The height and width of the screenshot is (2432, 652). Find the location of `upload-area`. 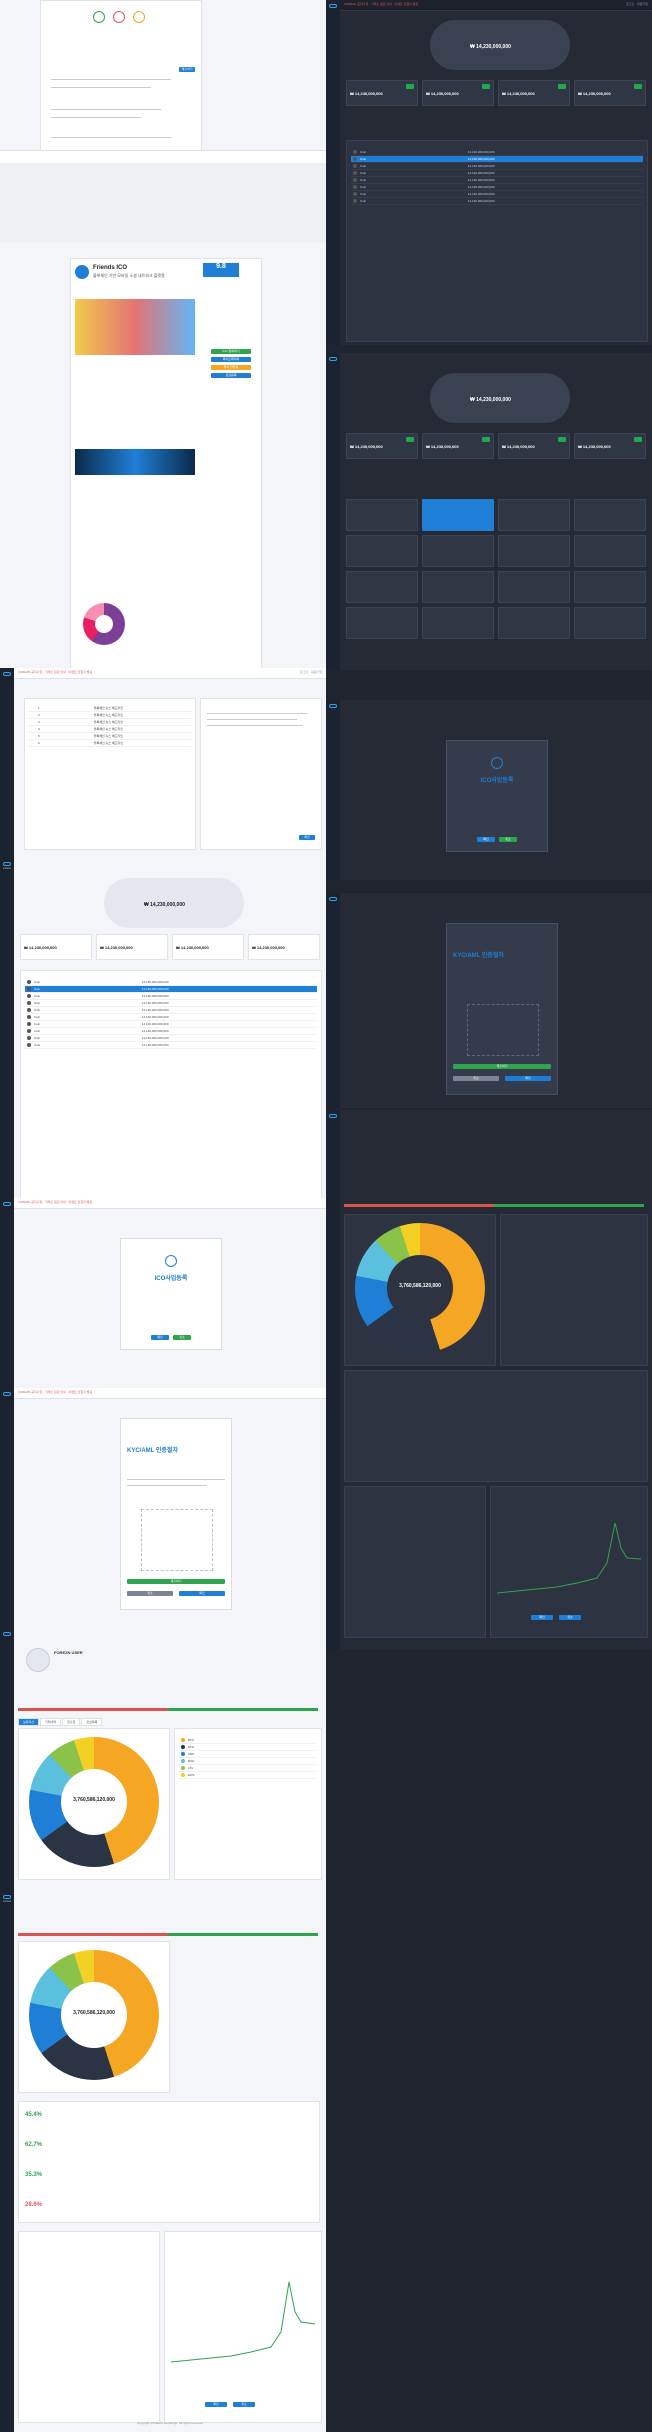

upload-area is located at coordinates (177, 1540).